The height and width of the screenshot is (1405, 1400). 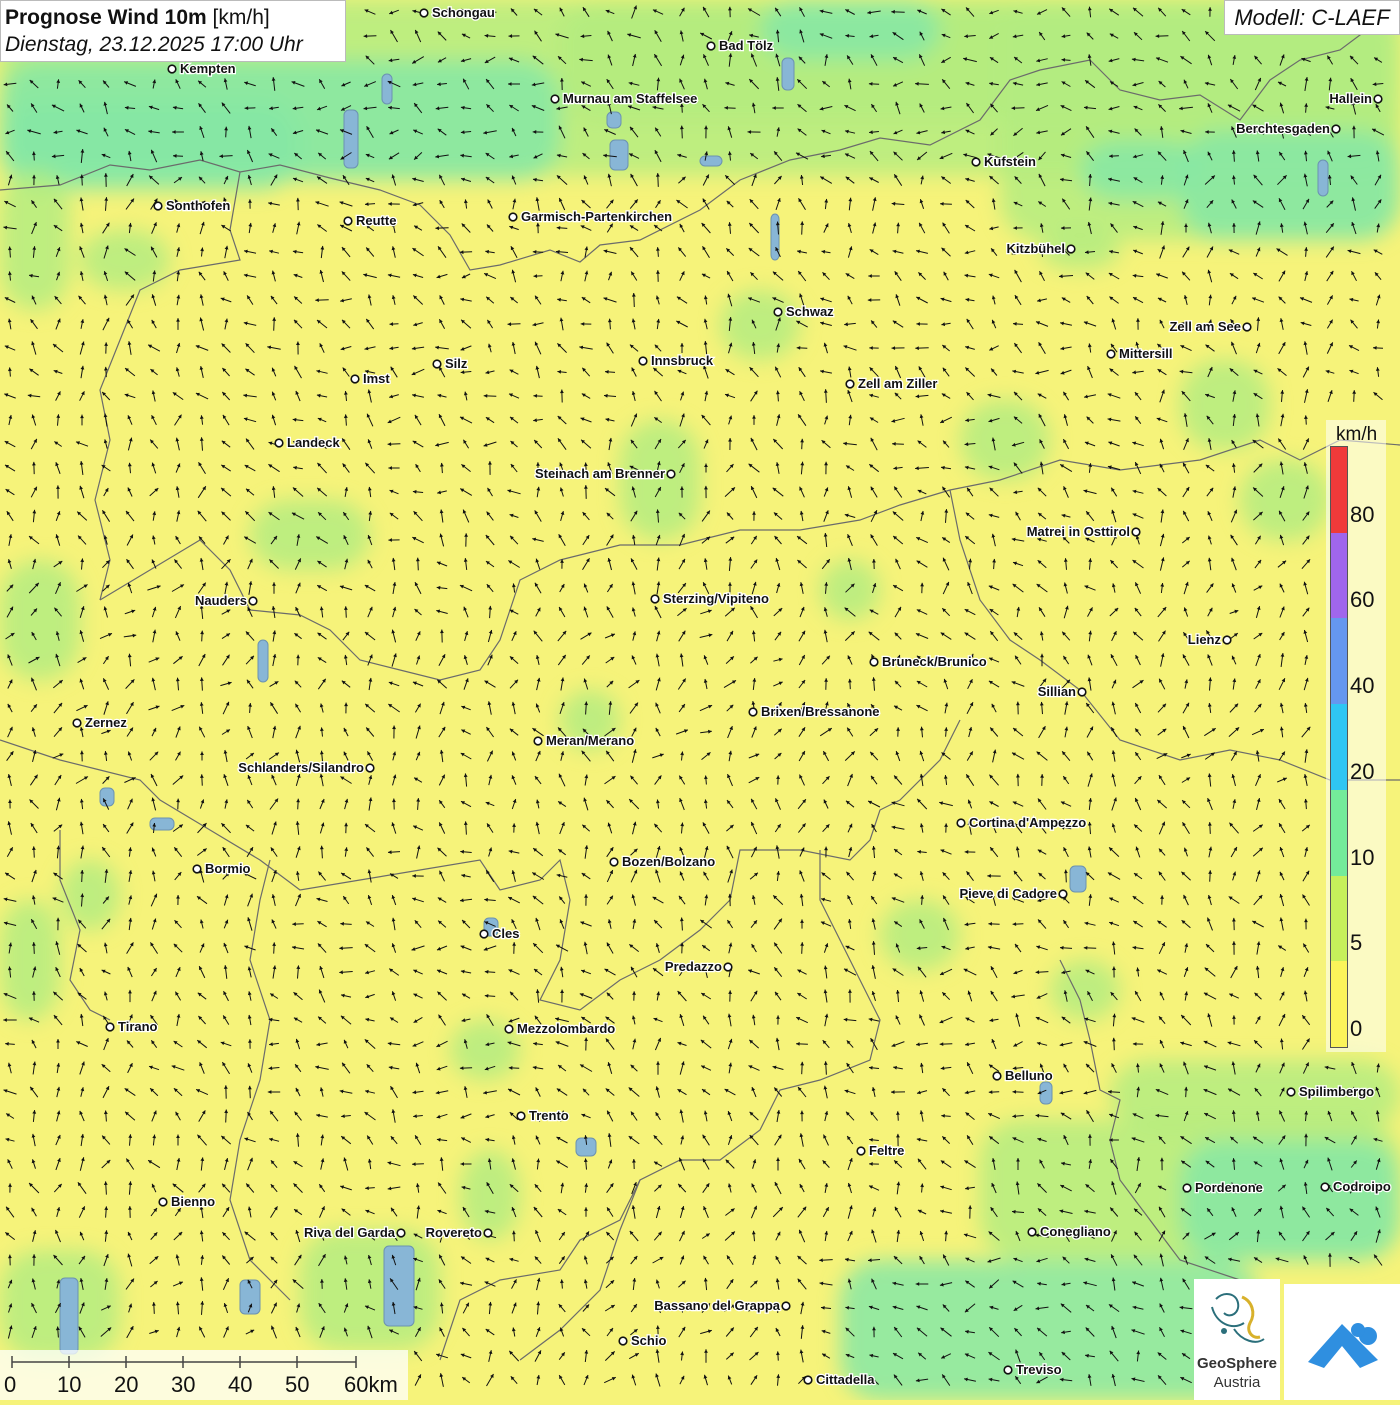 I want to click on city-marker: Riva del Garda, so click(x=354, y=1232).